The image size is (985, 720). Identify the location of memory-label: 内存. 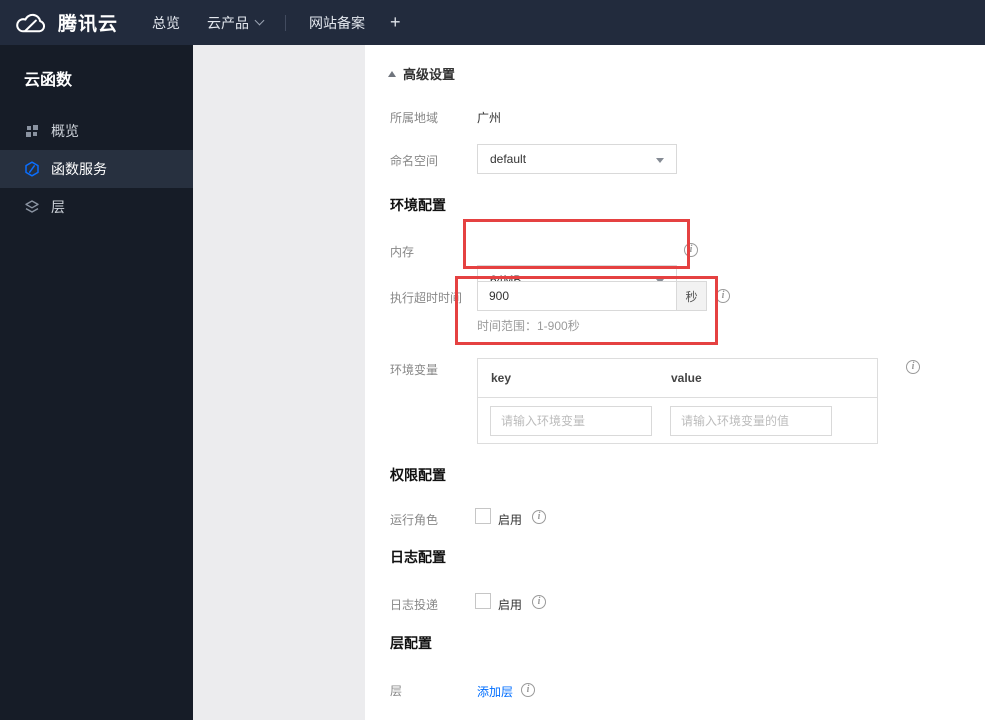
(402, 252).